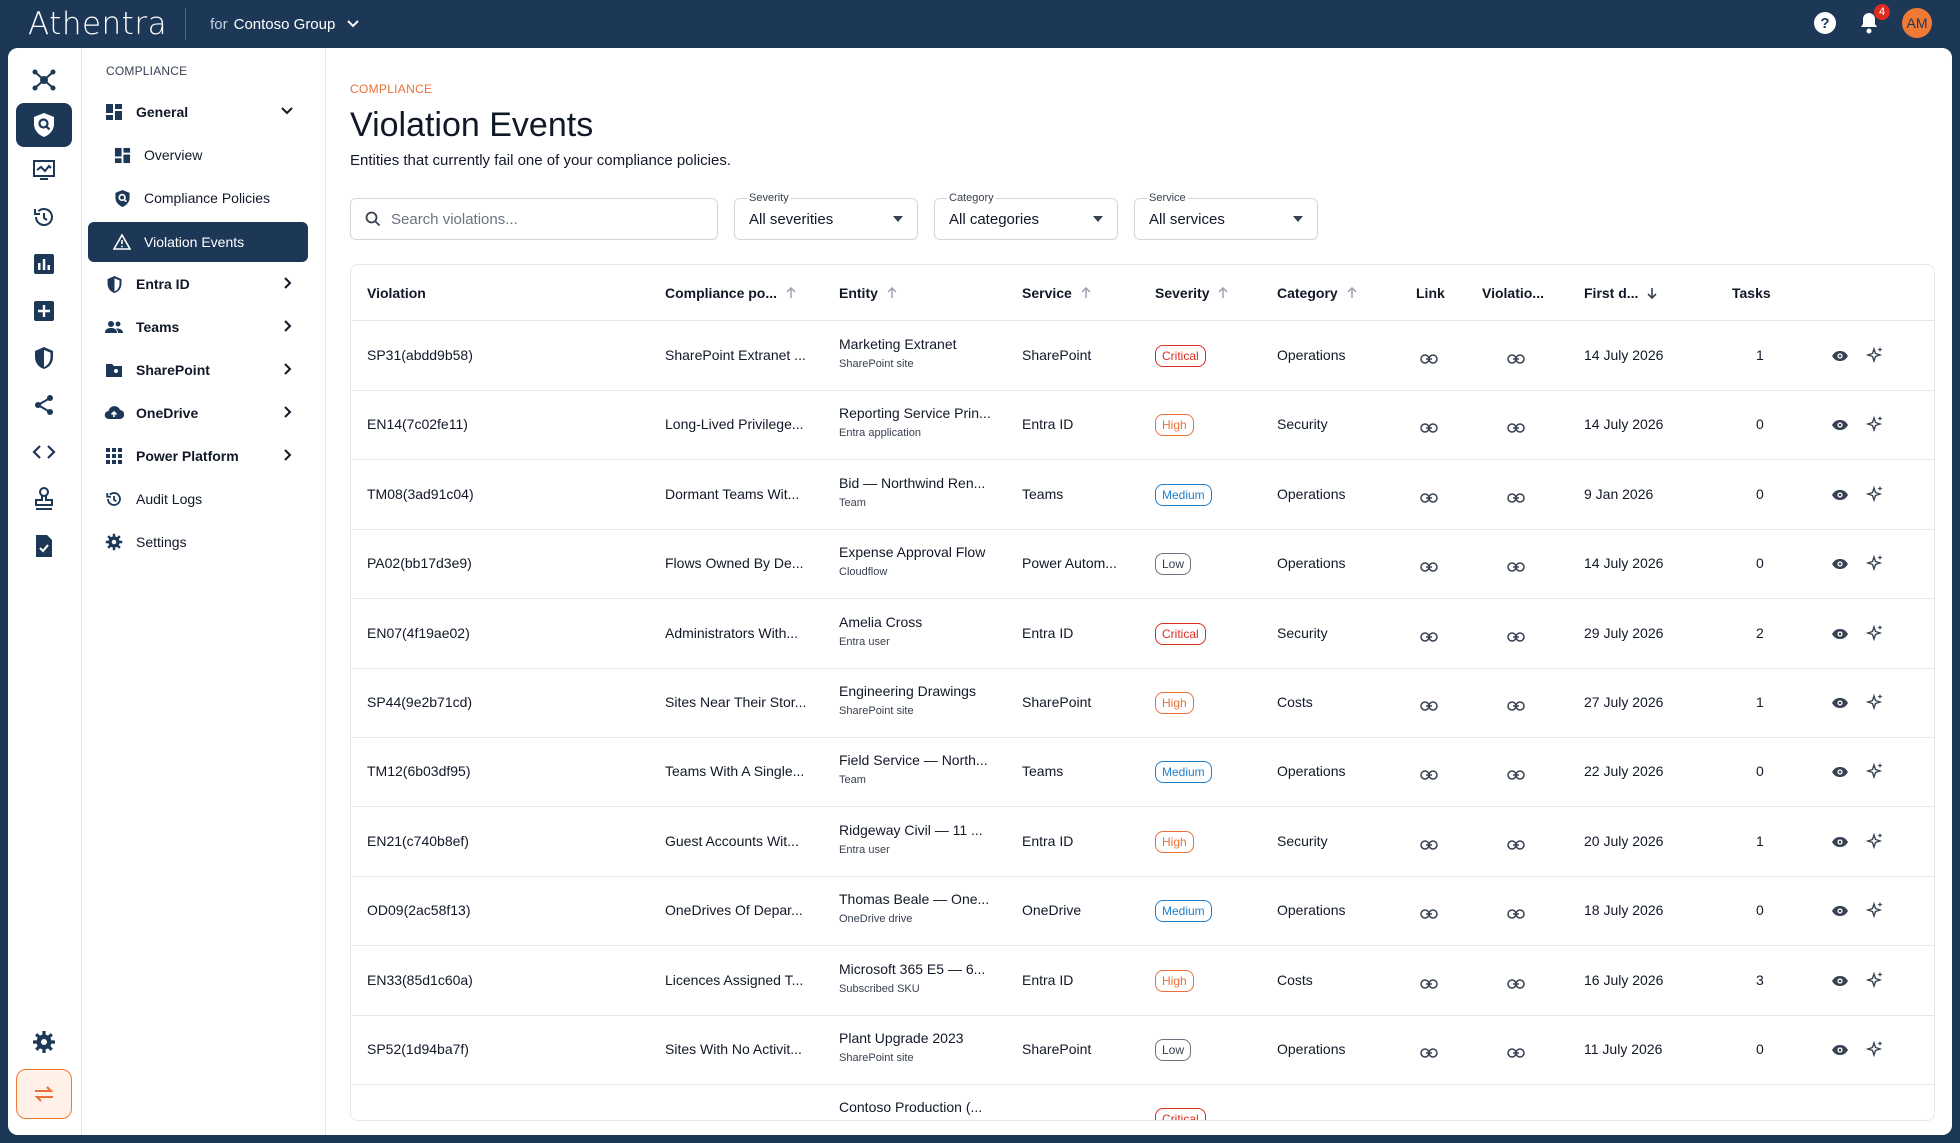 Image resolution: width=1960 pixels, height=1143 pixels. Describe the element at coordinates (44, 358) in the screenshot. I see `security-shield-icon` at that location.